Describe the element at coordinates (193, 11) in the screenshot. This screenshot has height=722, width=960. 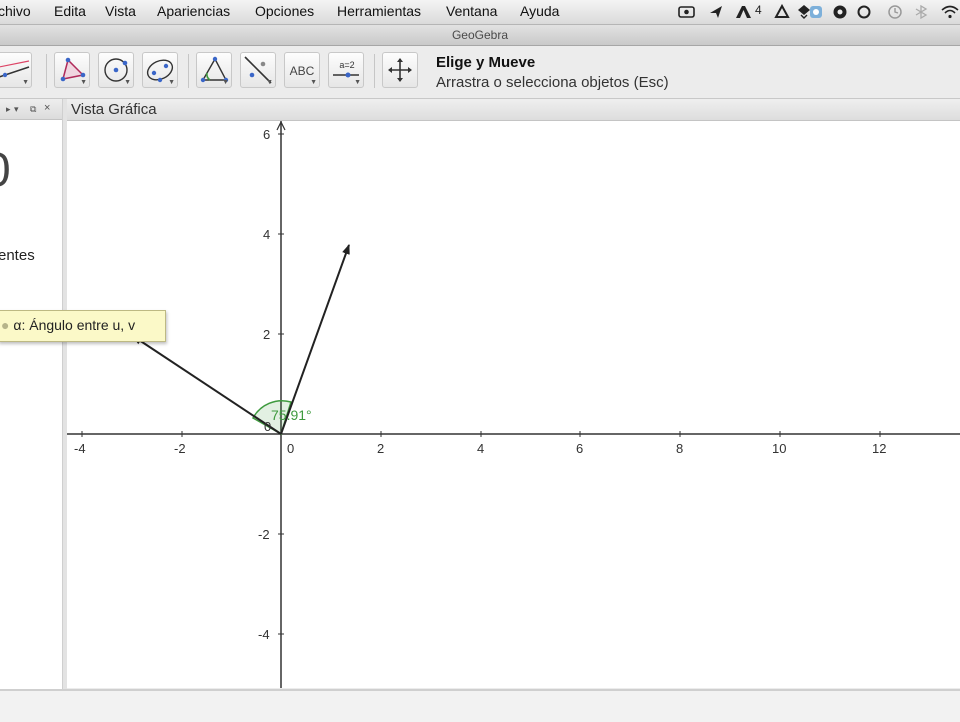
I see `menu-apariencias: Apariencias` at that location.